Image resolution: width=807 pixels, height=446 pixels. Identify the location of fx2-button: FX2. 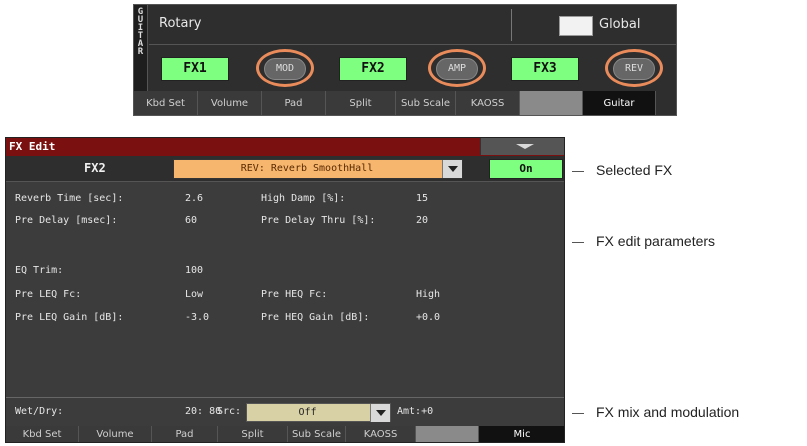
(373, 69).